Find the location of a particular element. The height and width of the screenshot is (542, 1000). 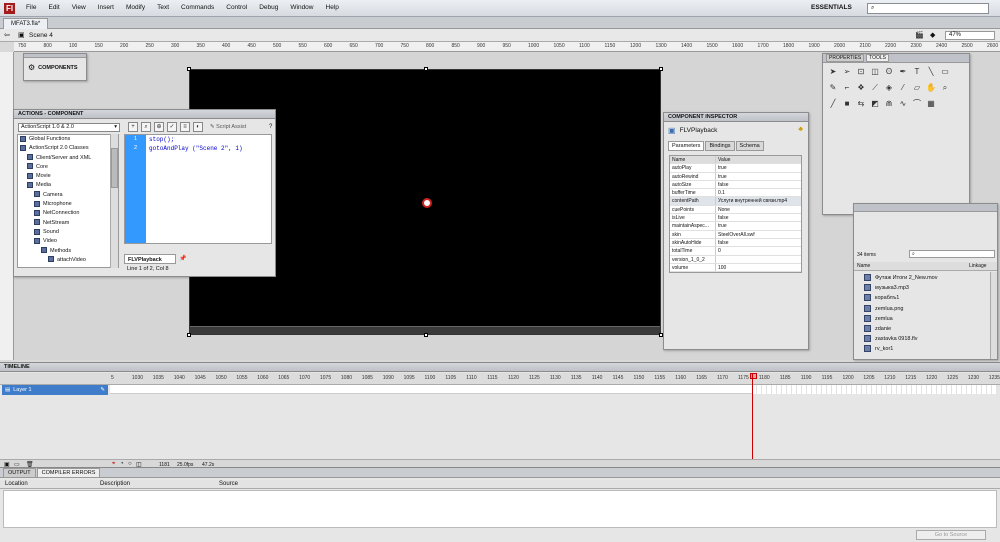

auto-format-icon: ≡ is located at coordinates (185, 127).